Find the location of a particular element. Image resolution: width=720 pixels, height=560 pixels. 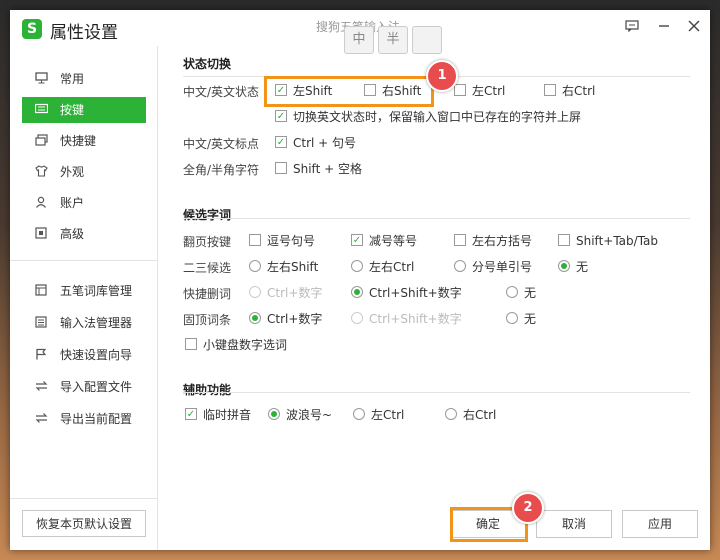

sidebar-item-shortcuts: 快捷键 is located at coordinates (84, 141).